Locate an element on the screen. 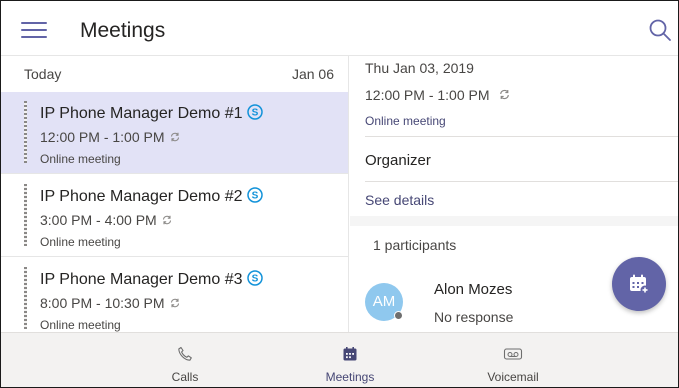  meeting-name: IP Phone Manager Demo #2 is located at coordinates (141, 196).